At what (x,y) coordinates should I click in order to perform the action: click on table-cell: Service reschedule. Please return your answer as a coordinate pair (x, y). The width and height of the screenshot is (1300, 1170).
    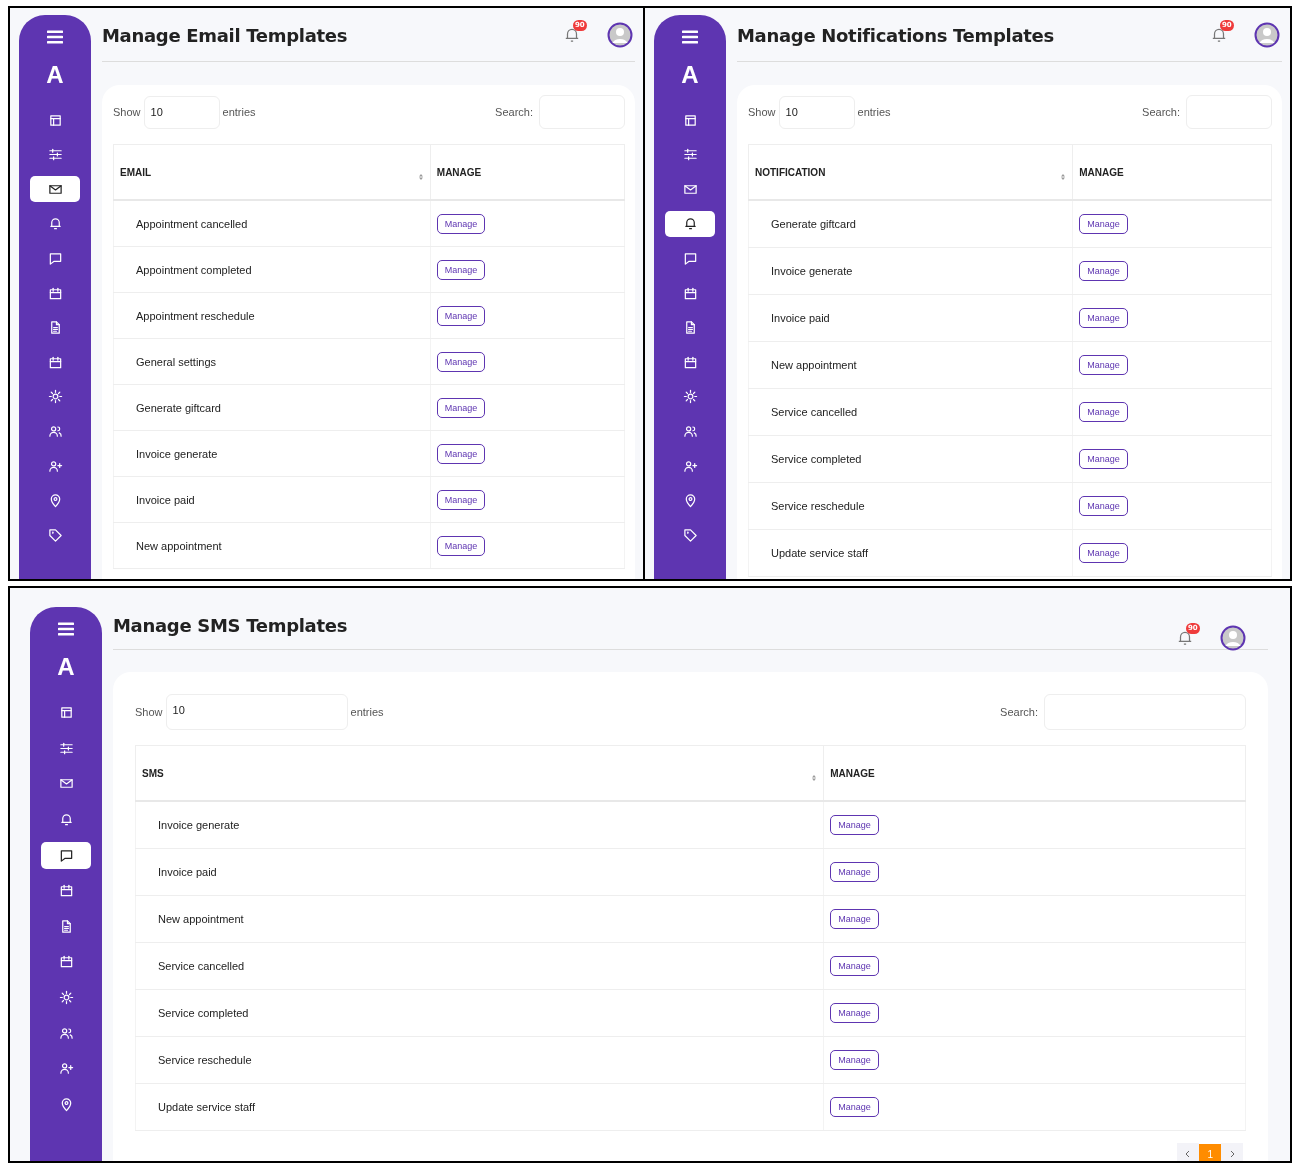
    Looking at the image, I should click on (910, 506).